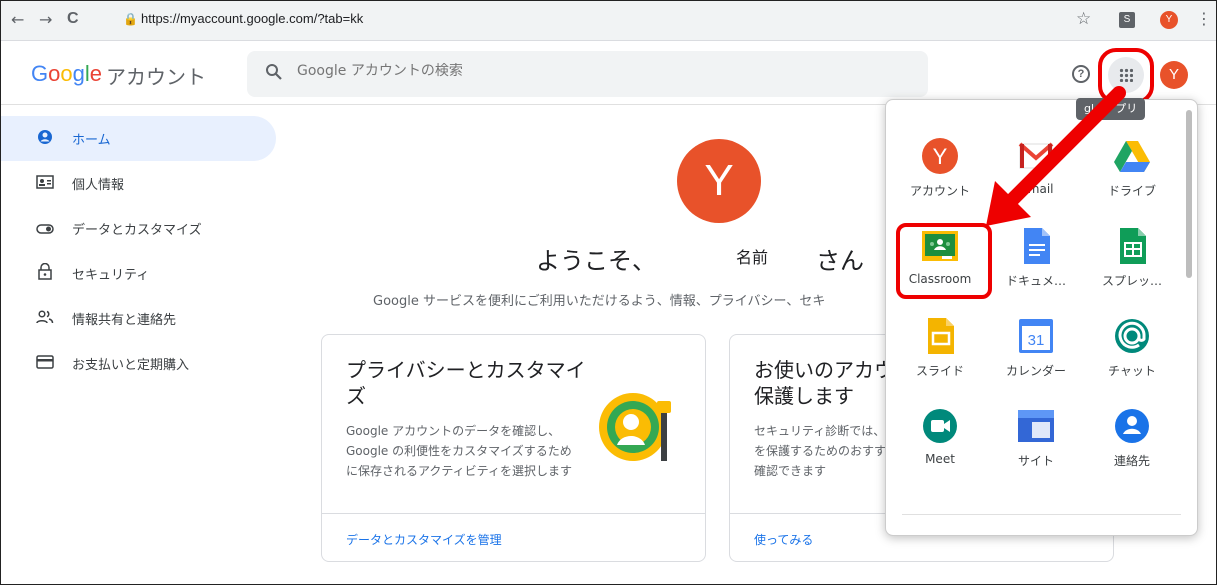 Image resolution: width=1217 pixels, height=585 pixels. What do you see at coordinates (700, 258) in the screenshot?
I see `welcome-heading: ようこそ、 名前 さん` at bounding box center [700, 258].